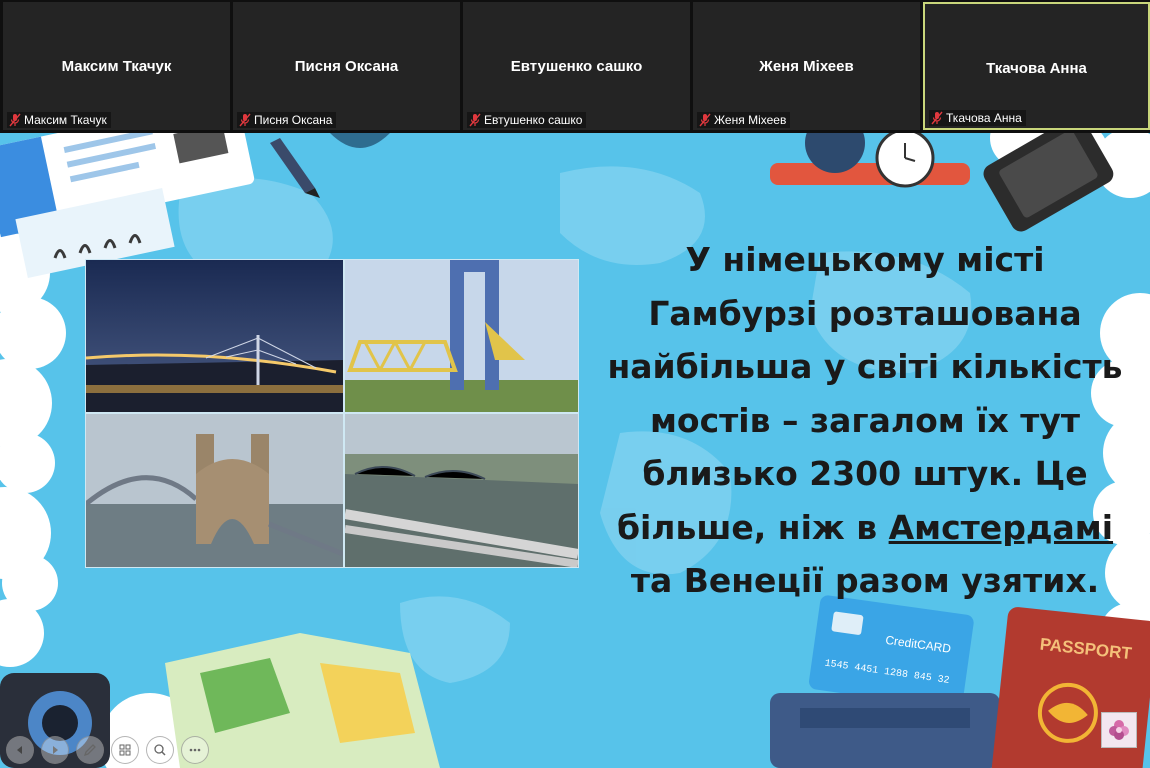 This screenshot has width=1150, height=768. I want to click on participant-name: Евтушенко сашко, so click(576, 66).